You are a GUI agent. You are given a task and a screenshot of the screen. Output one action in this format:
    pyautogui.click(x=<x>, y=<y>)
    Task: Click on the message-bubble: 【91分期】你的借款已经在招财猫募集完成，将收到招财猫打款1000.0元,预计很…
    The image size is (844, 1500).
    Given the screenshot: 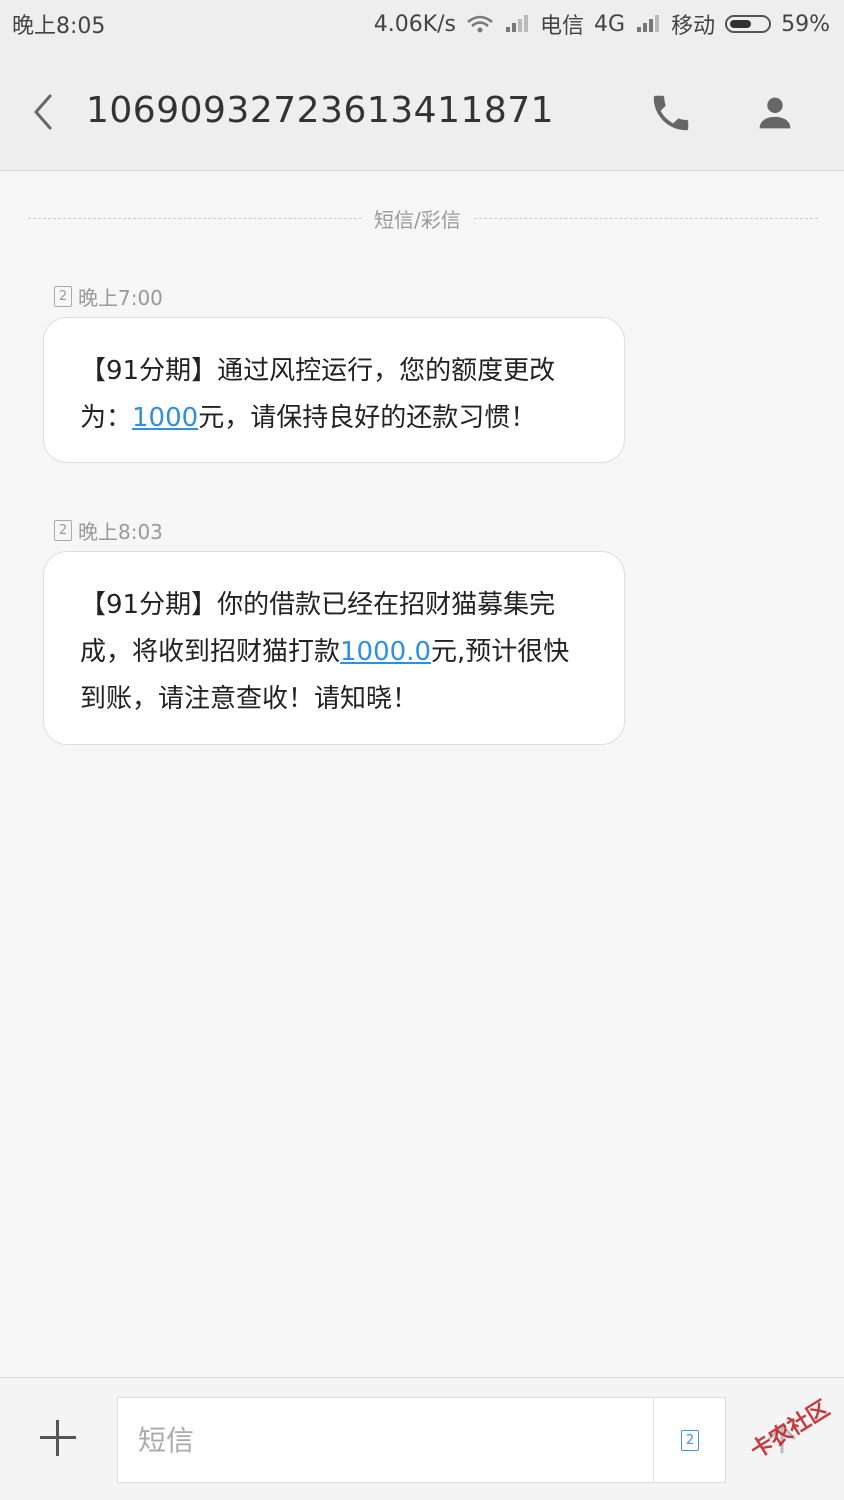 What is the action you would take?
    pyautogui.click(x=334, y=648)
    